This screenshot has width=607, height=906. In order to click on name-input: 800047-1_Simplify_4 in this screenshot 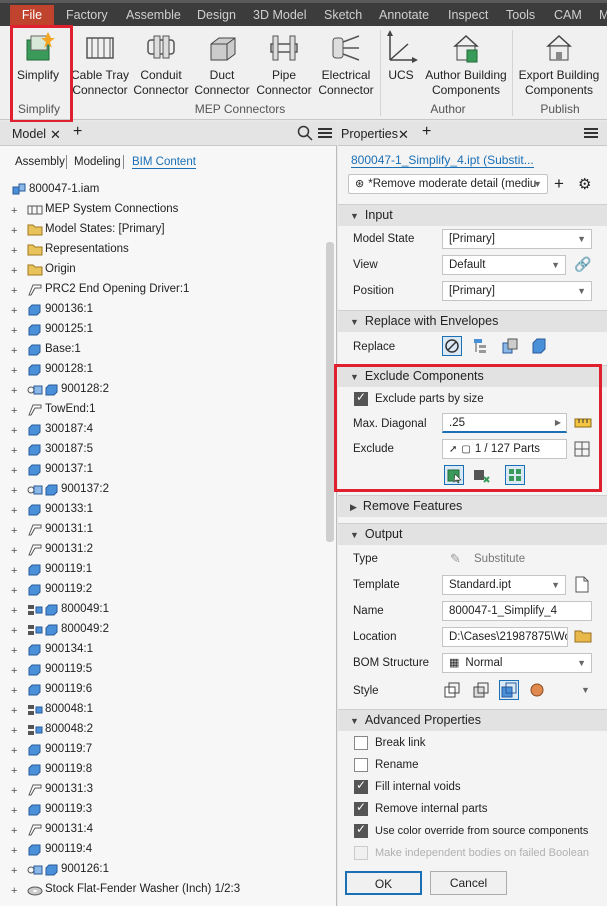, I will do `click(517, 611)`.